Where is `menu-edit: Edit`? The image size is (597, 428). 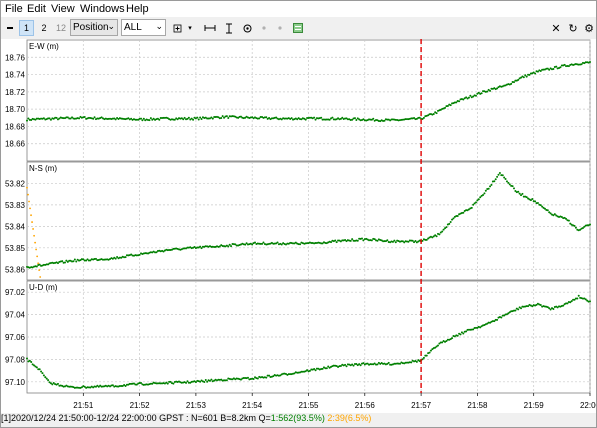 menu-edit: Edit is located at coordinates (36, 9).